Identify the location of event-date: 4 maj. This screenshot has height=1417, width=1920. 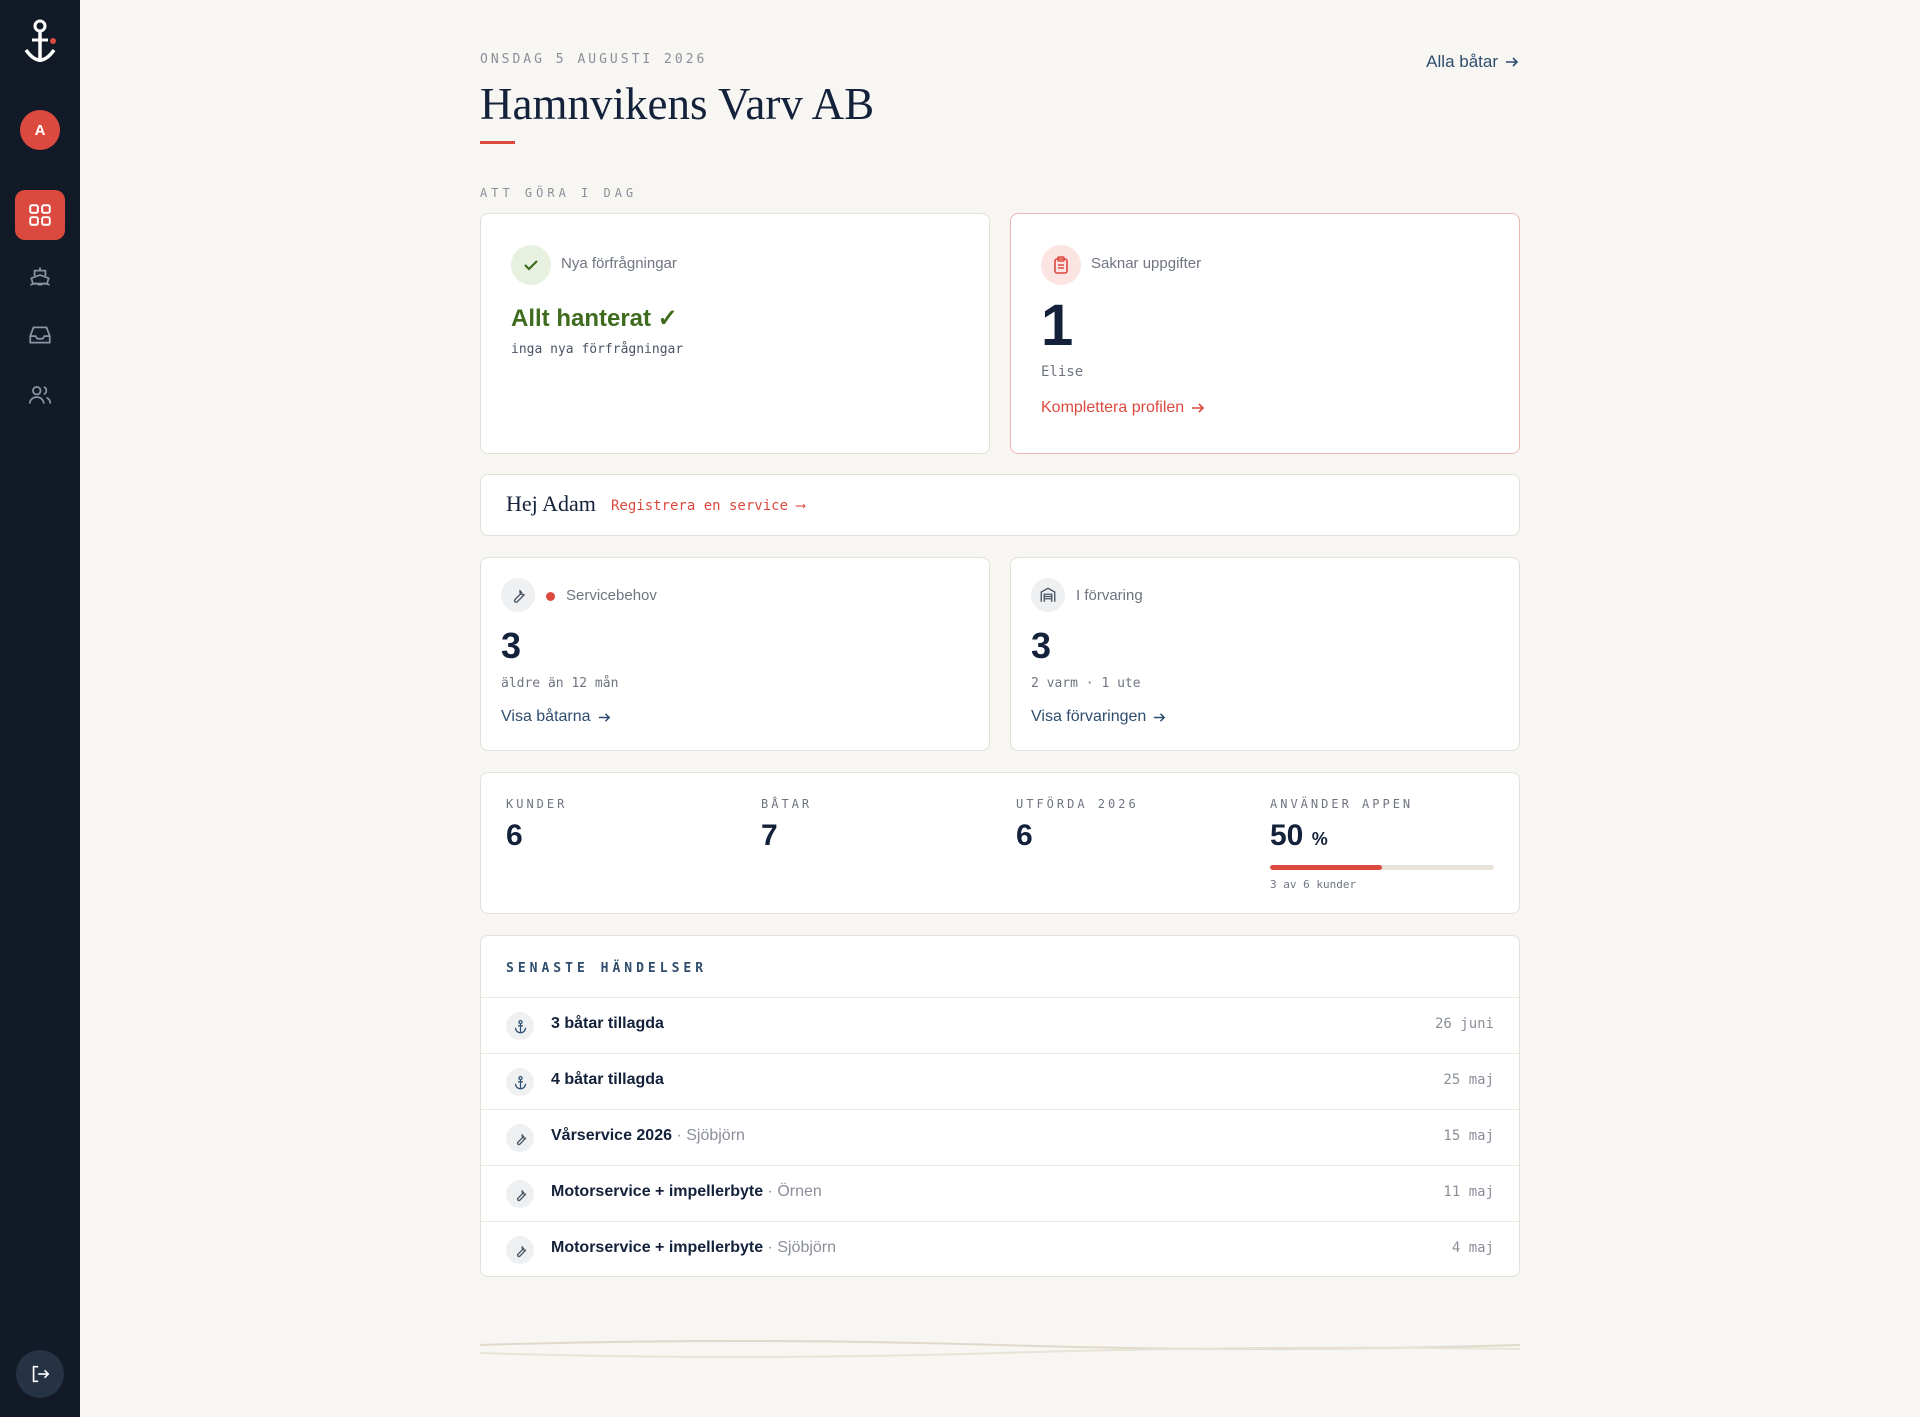
(1472, 1248).